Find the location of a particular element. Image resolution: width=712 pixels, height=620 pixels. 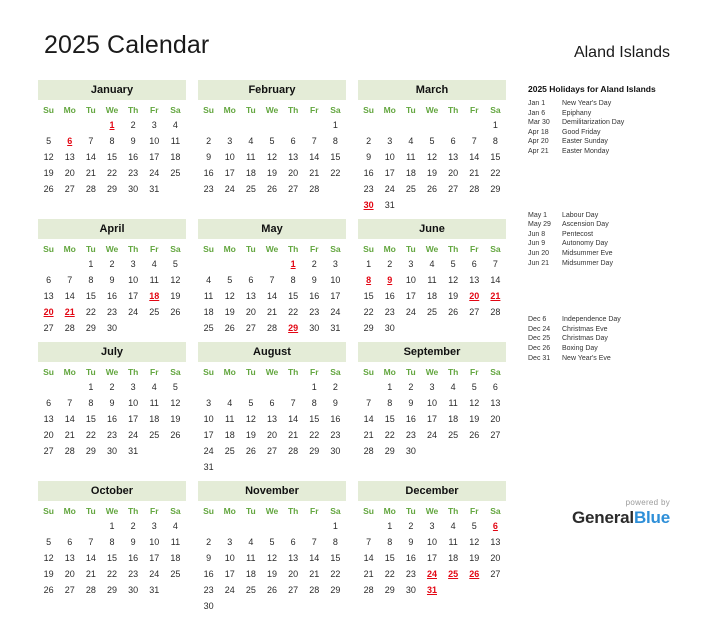

day-cell-holiday: 18 is located at coordinates (154, 296).